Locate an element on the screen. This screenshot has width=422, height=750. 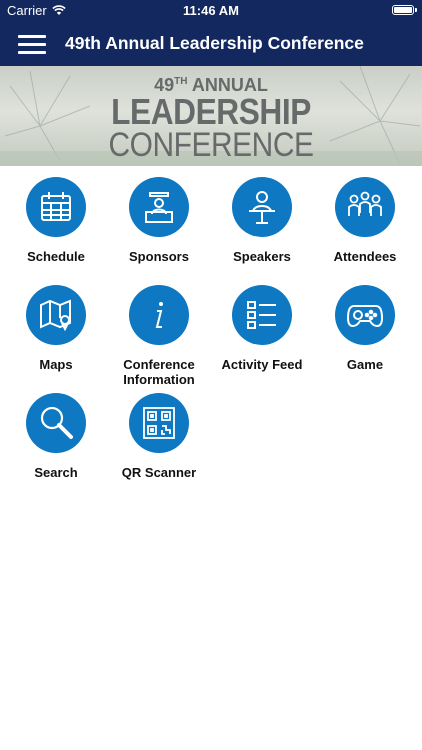
speaker-icon is located at coordinates (262, 207).